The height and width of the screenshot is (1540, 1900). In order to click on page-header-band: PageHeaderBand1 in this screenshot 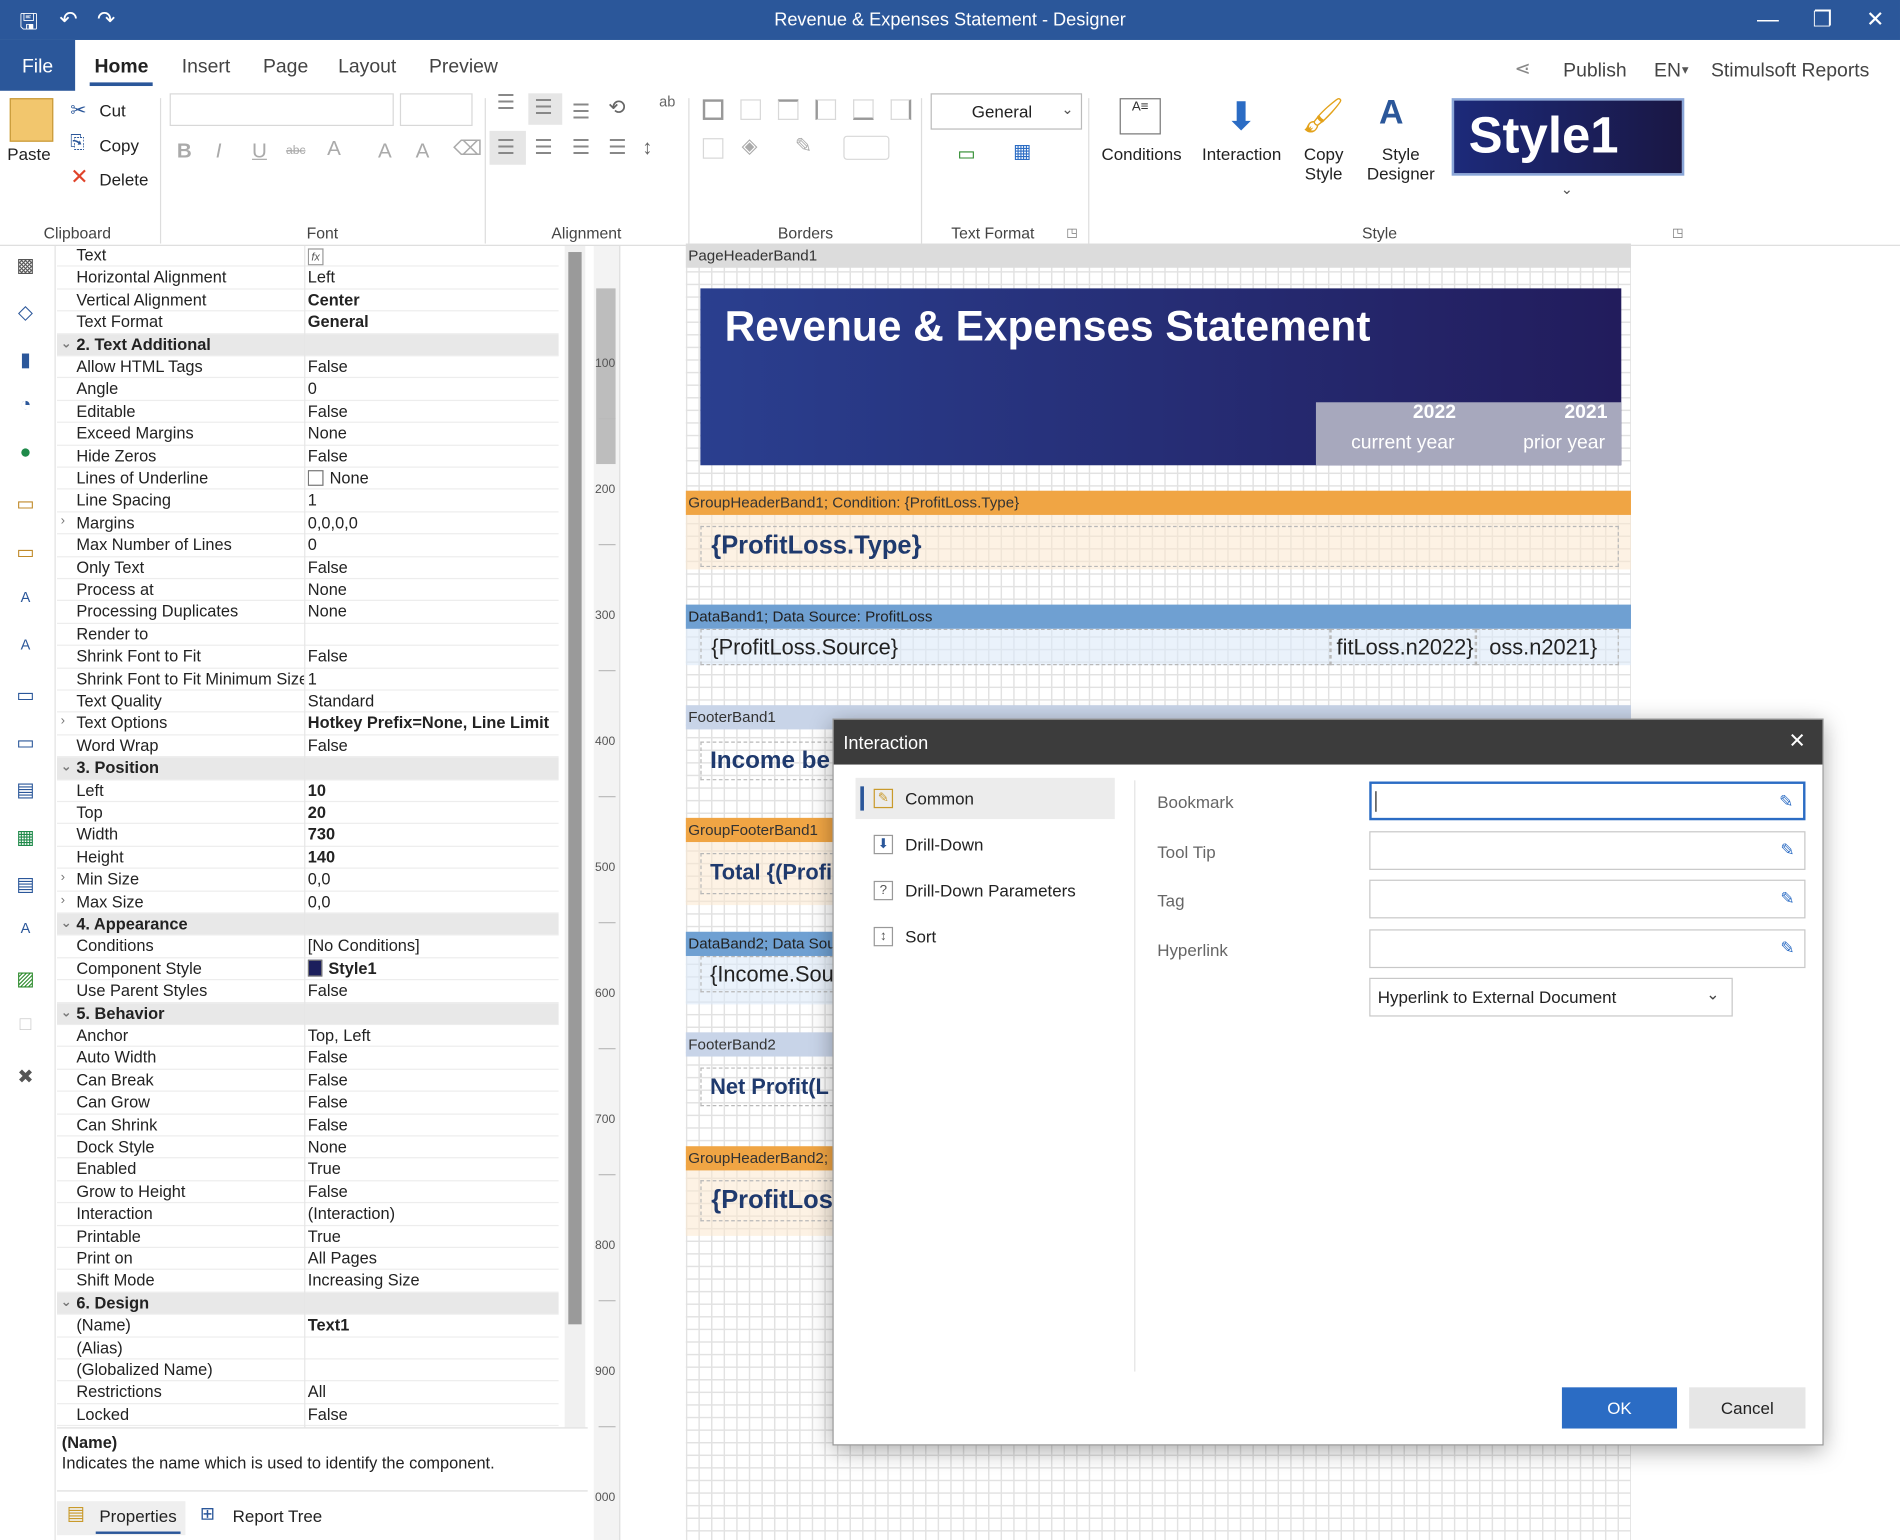, I will do `click(1158, 255)`.